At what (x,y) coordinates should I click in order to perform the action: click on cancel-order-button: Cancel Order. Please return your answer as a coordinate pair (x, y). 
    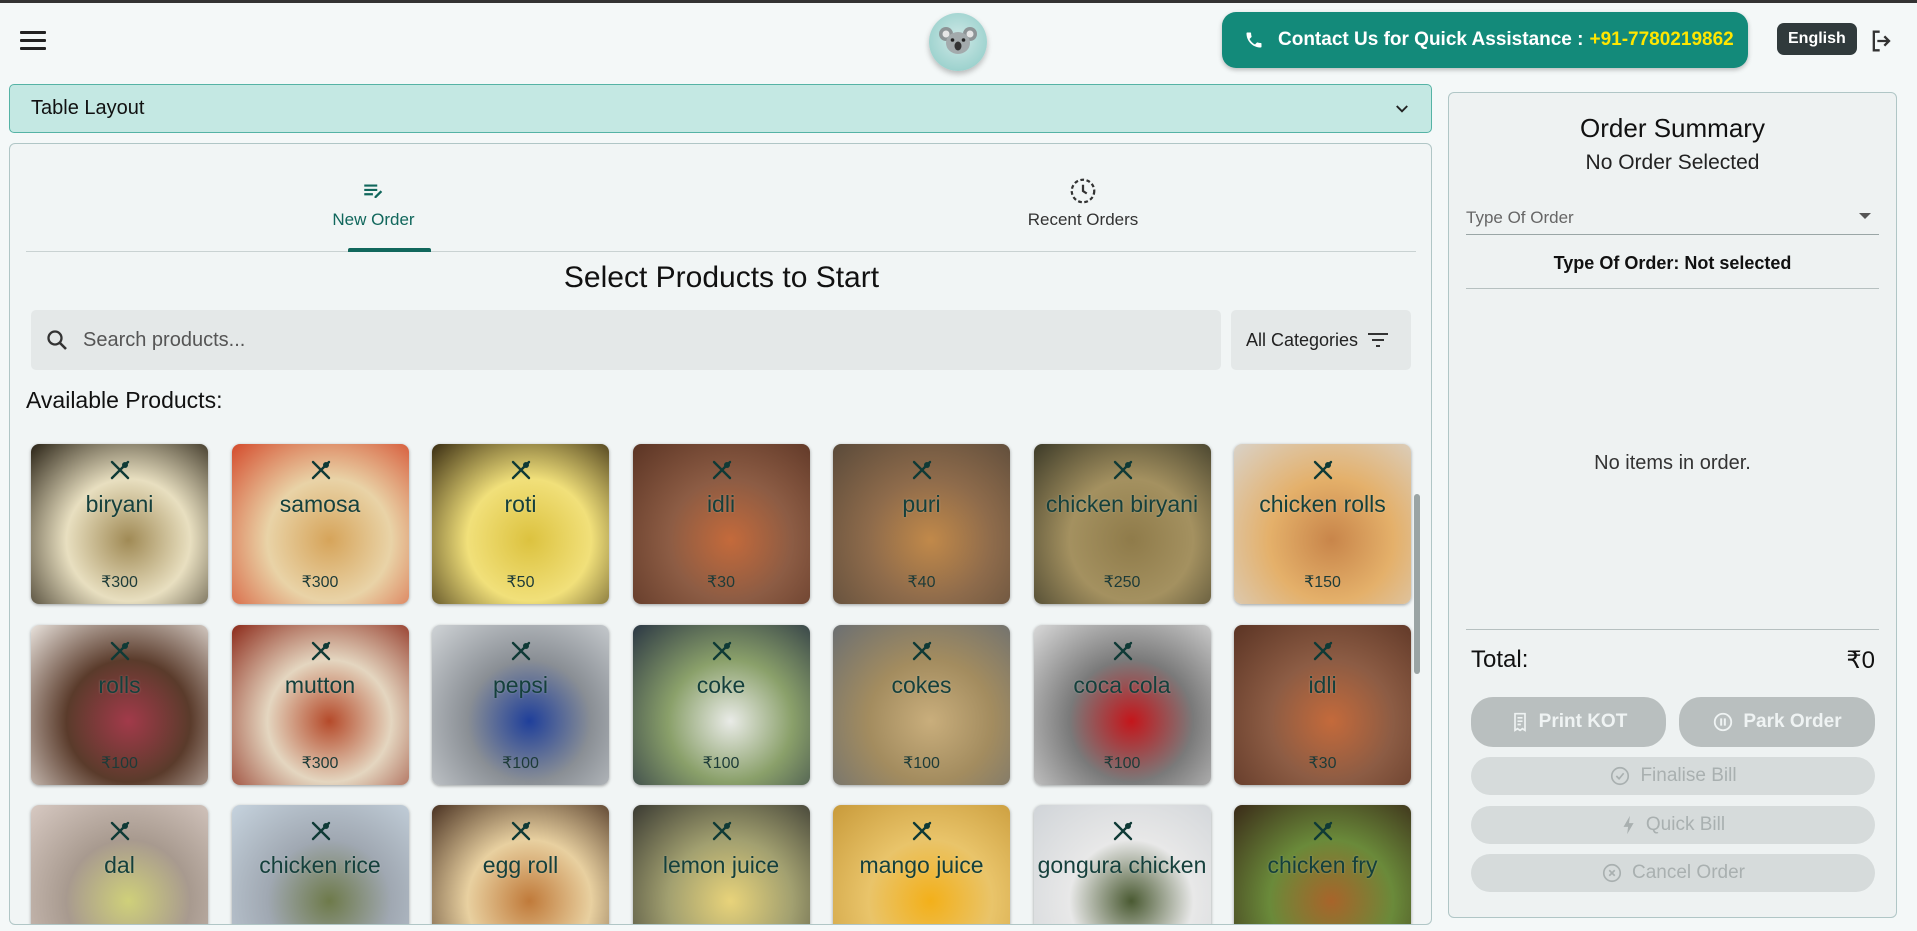
    Looking at the image, I should click on (1673, 873).